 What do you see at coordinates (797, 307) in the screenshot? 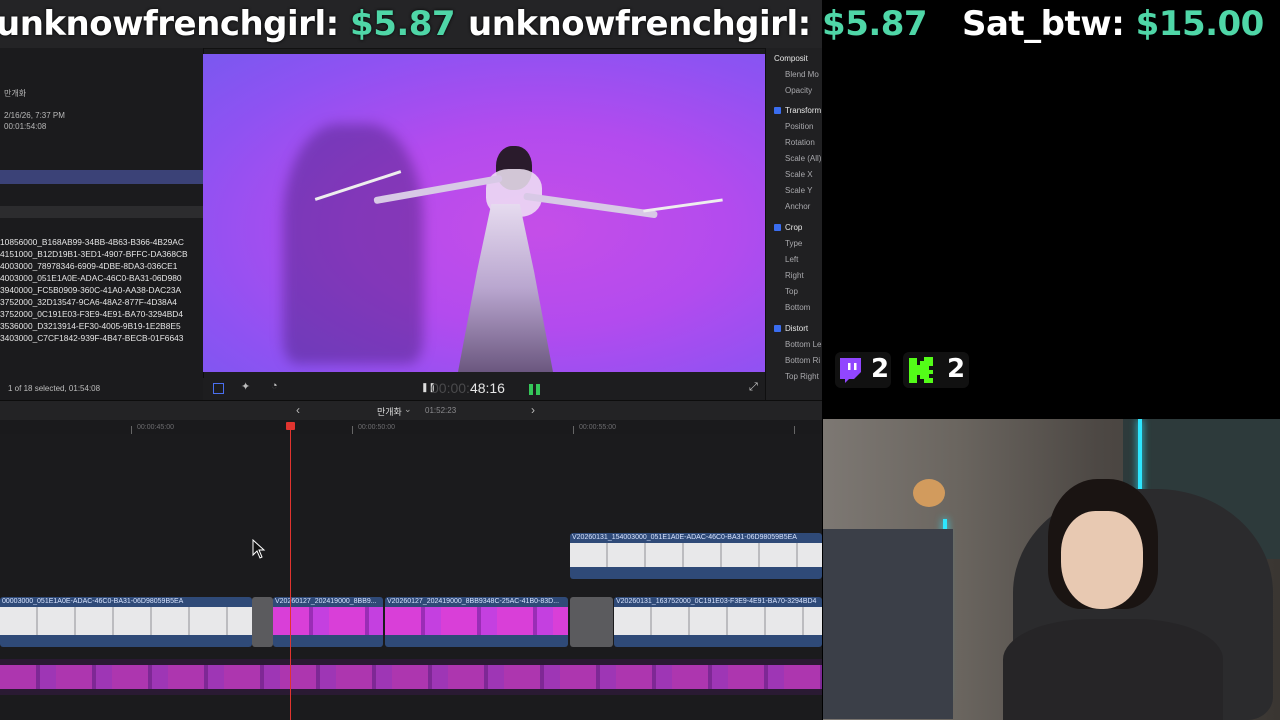
I see `param-bottom: Bottom` at bounding box center [797, 307].